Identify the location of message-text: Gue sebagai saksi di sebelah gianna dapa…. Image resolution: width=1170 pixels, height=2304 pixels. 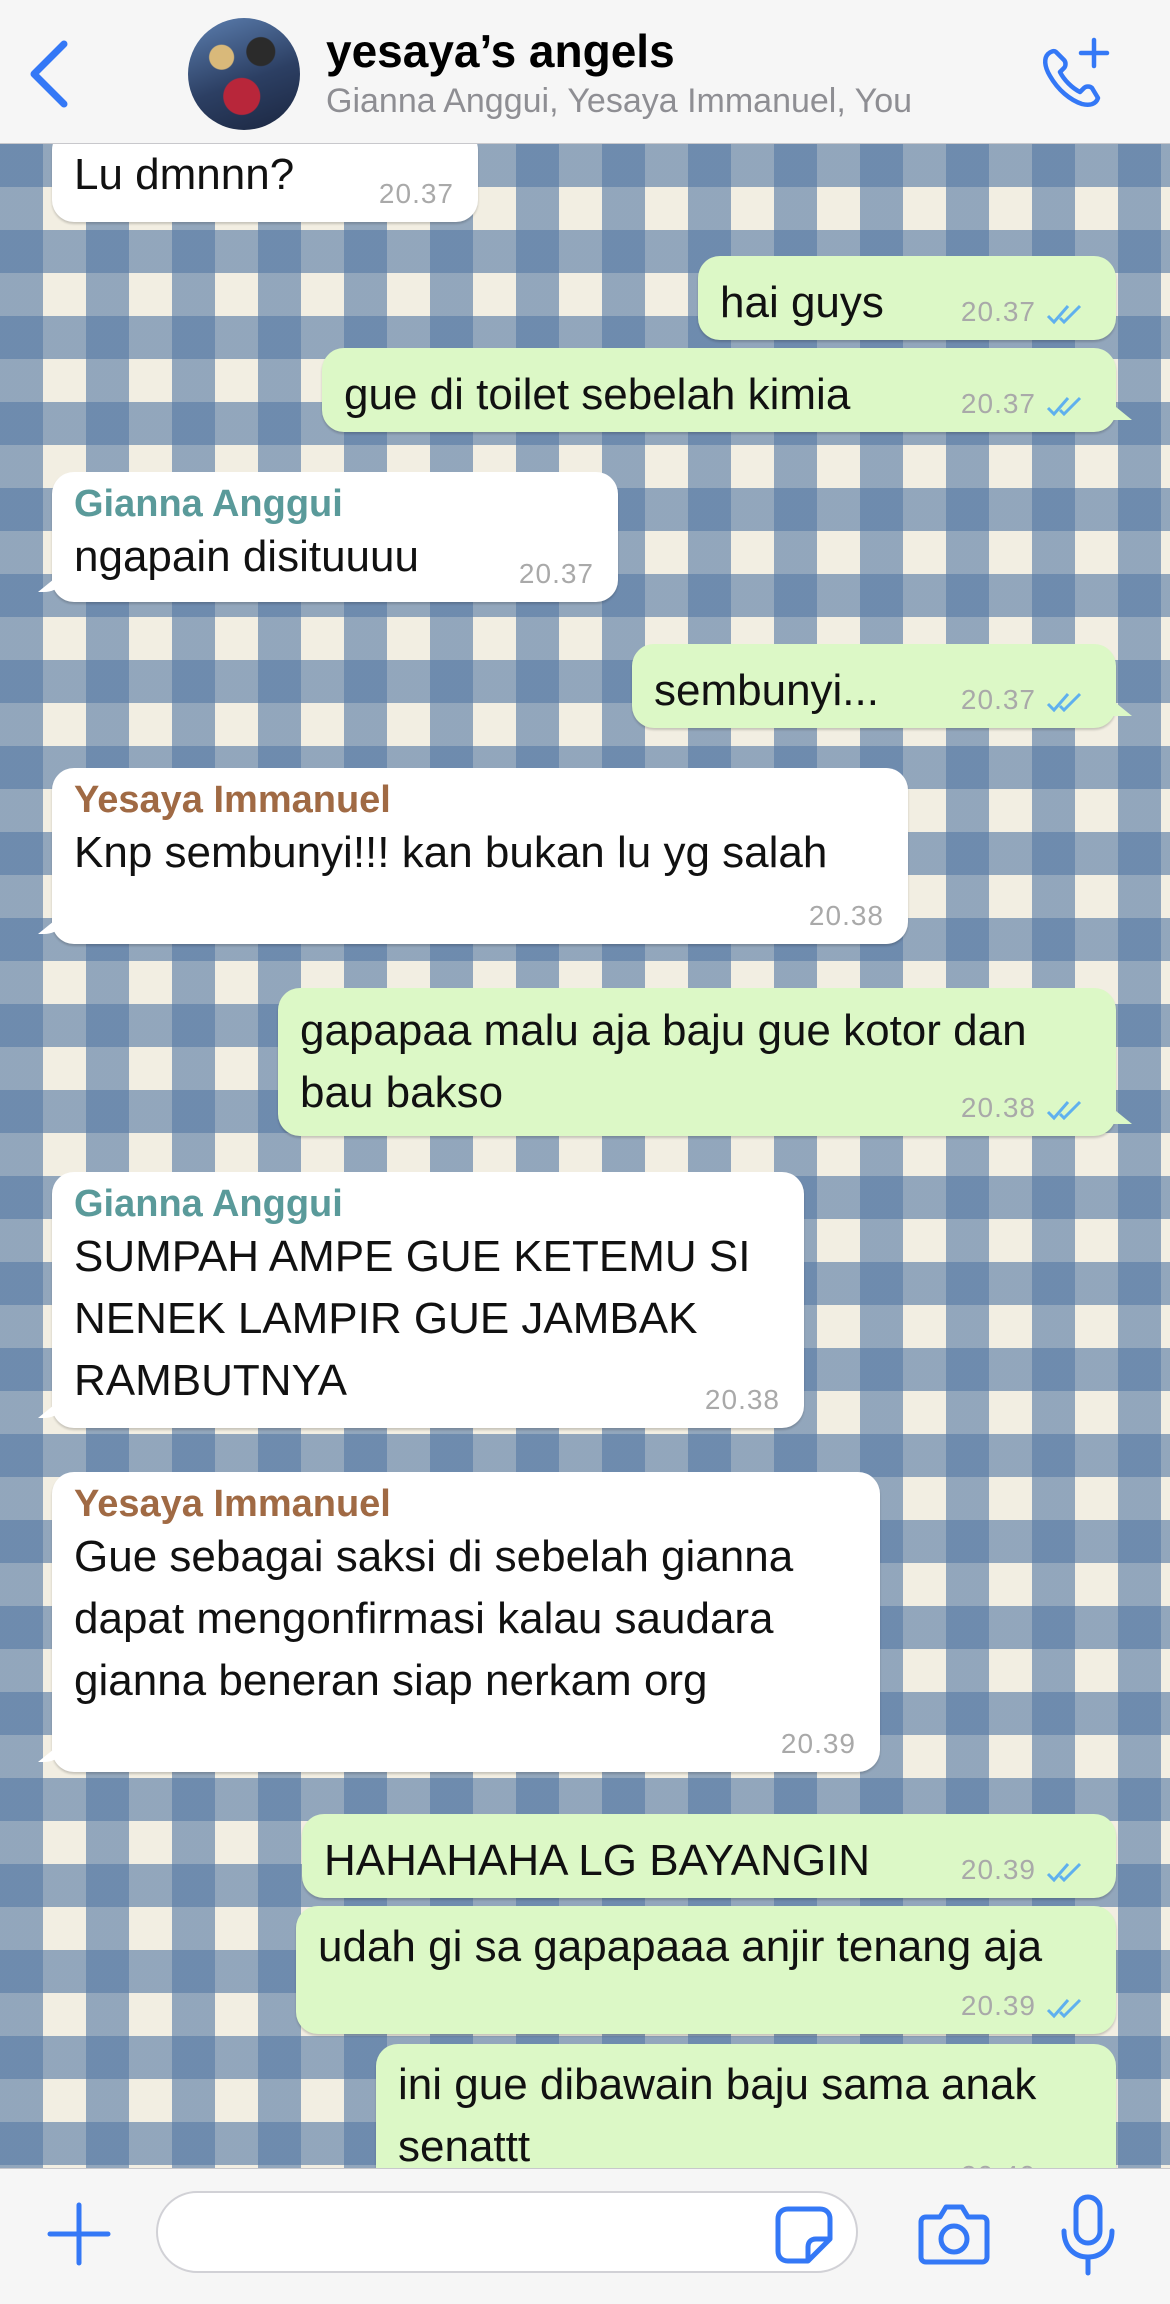
(434, 1618).